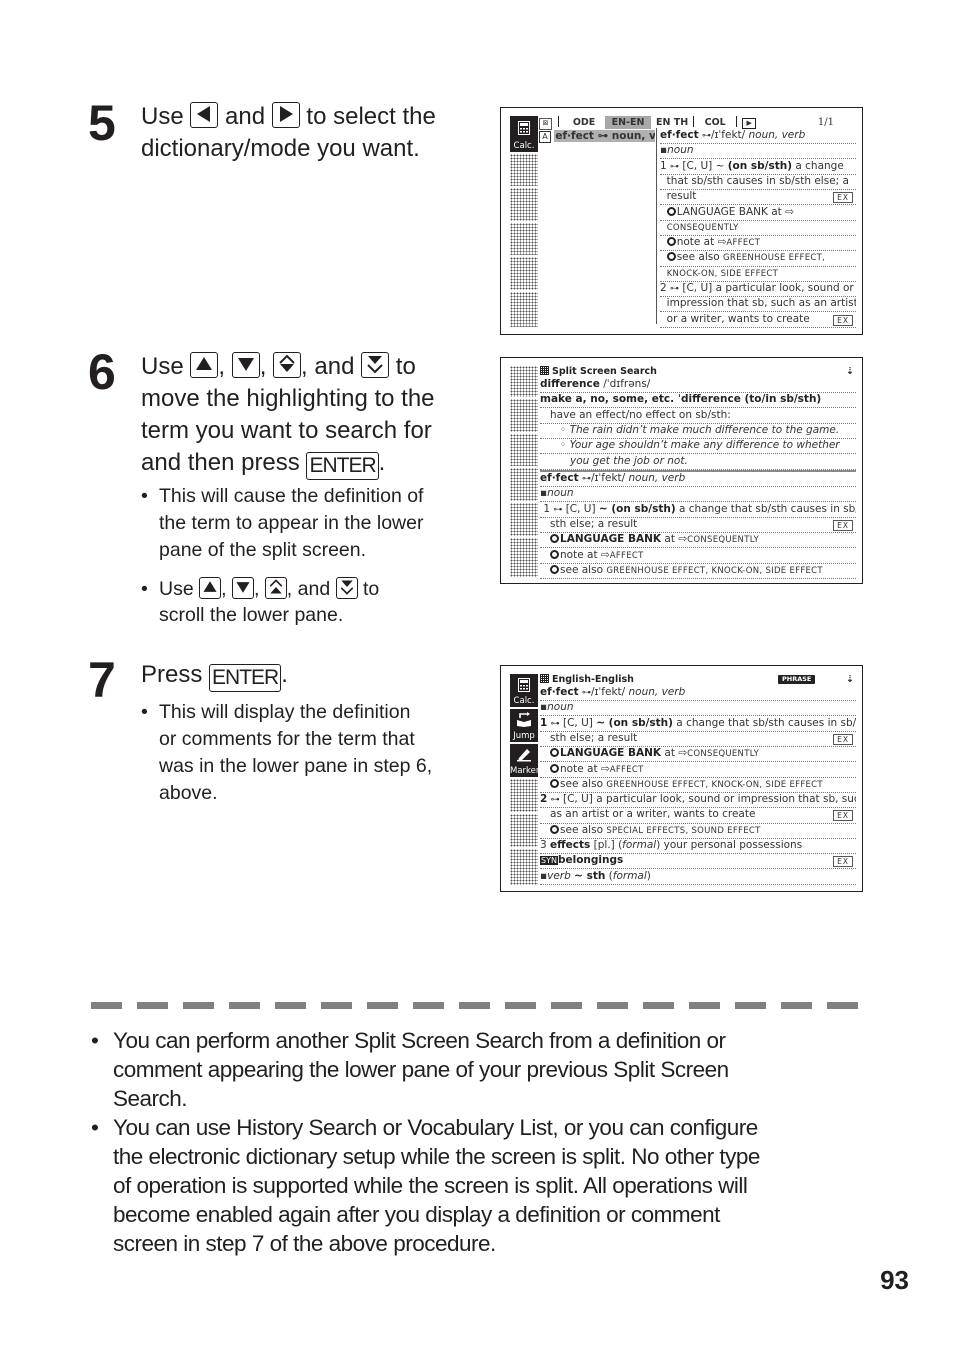 This screenshot has height=1345, width=954. I want to click on bullet-text: the term to appear in the lower, so click(291, 523).